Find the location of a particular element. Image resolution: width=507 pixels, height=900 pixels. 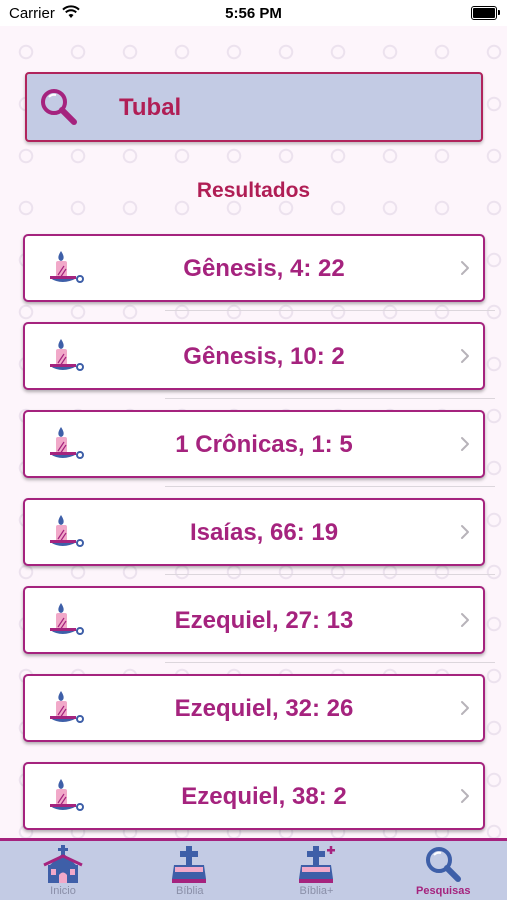

result-reference: Gênesis, 10: 2 is located at coordinates (264, 357).